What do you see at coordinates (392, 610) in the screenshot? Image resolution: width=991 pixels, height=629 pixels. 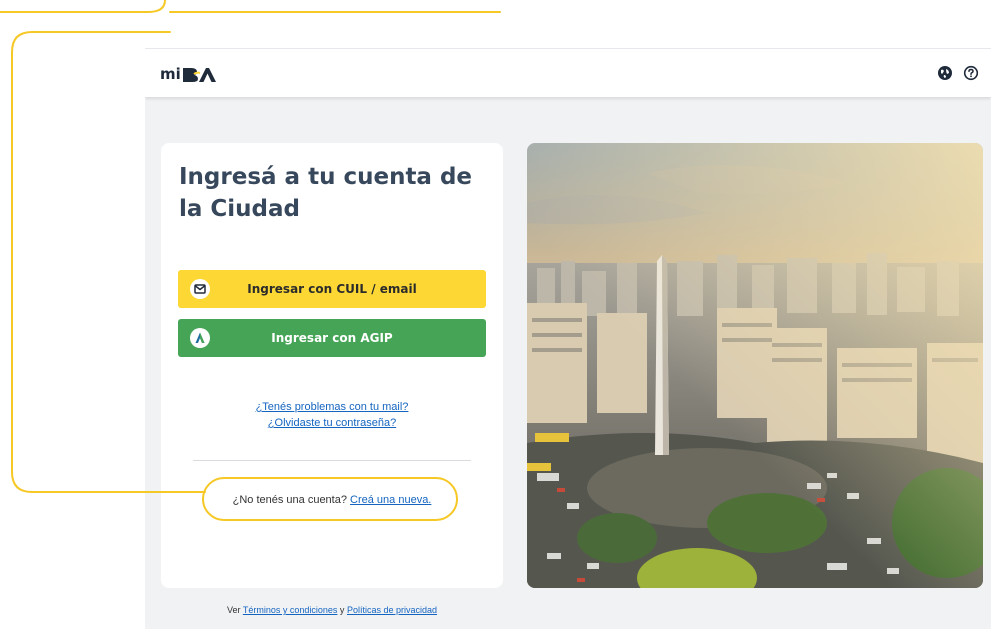 I see `privacy-link: Políticas de privacidad` at bounding box center [392, 610].